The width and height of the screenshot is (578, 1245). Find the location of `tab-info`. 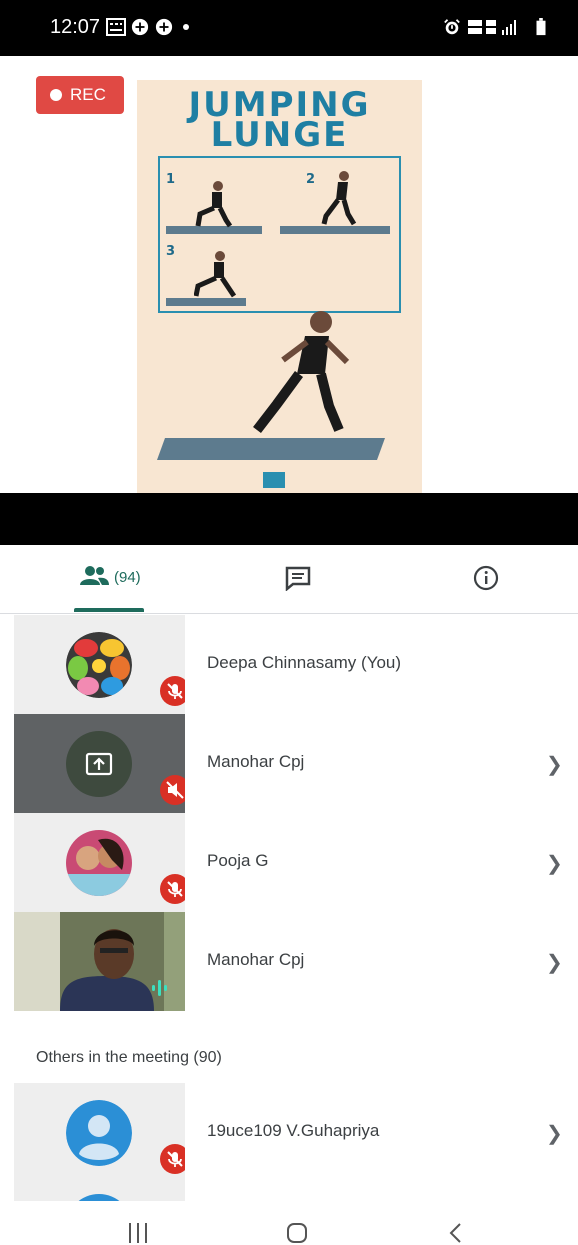

tab-info is located at coordinates (488, 579).